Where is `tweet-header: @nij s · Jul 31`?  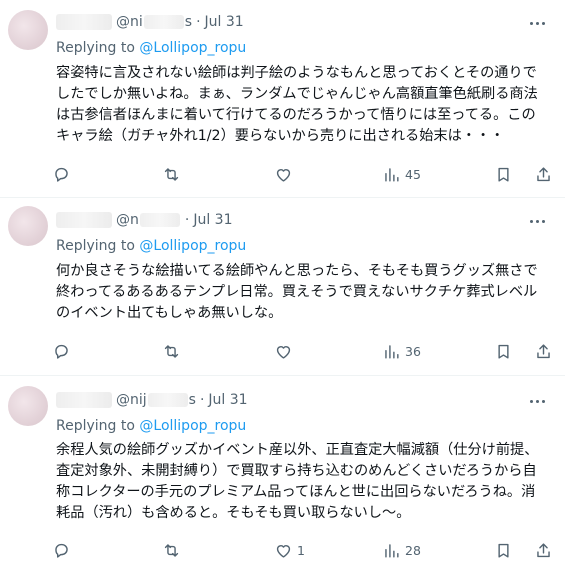
tweet-header: @nij s · Jul 31 is located at coordinates (152, 400).